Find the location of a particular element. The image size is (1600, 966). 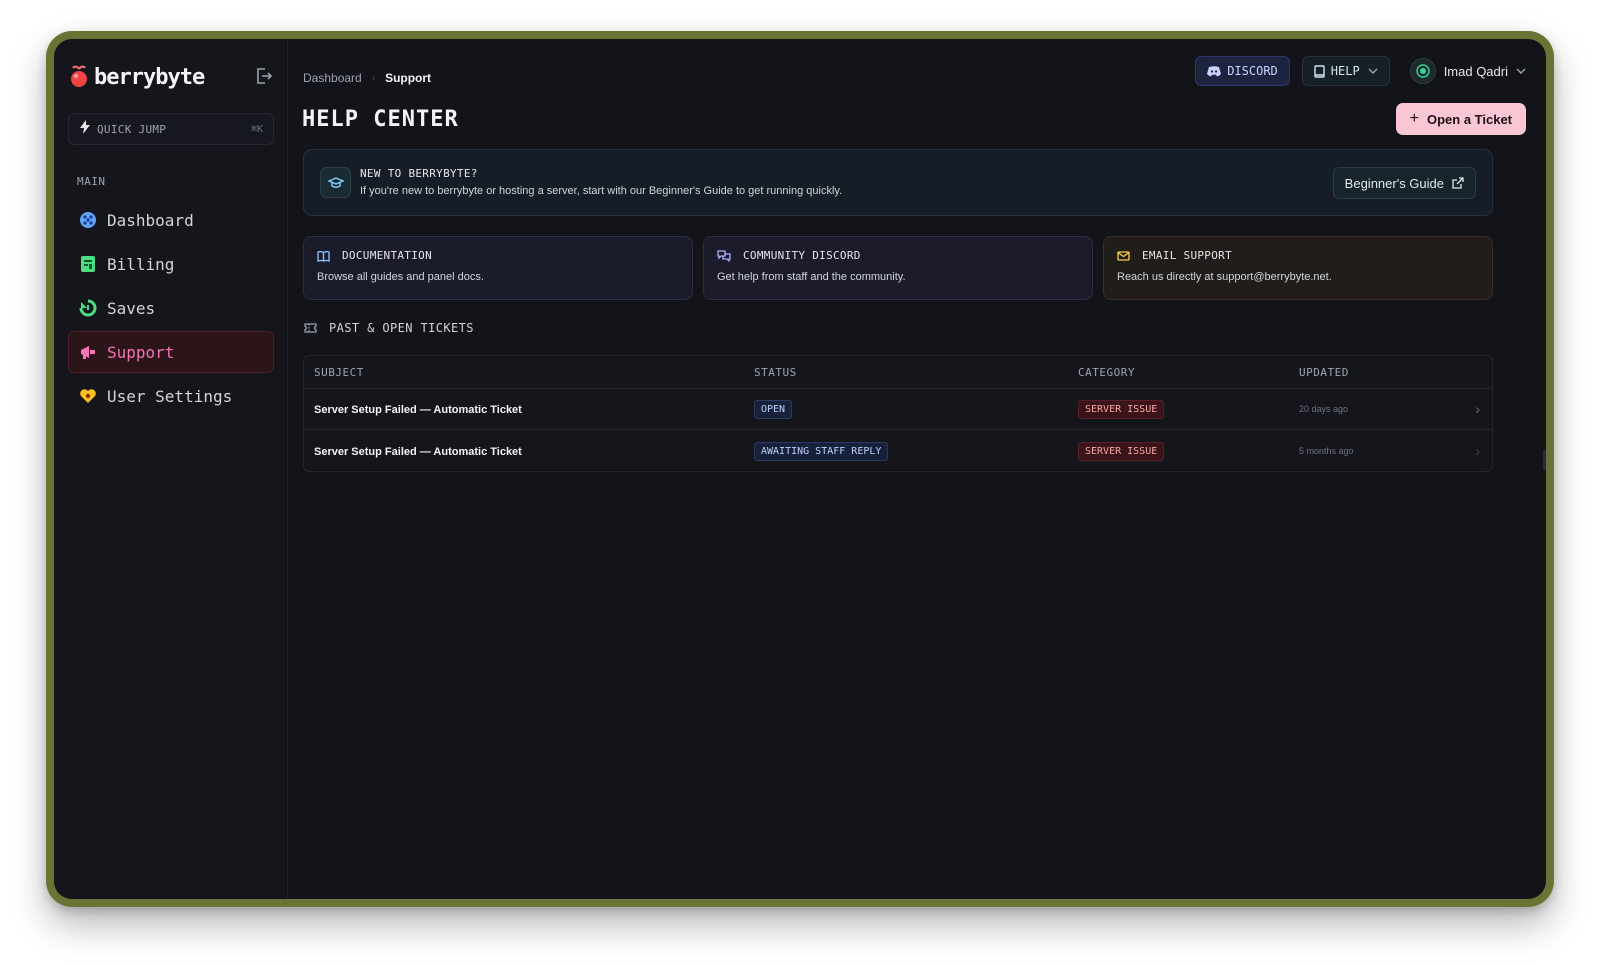

column-header-subject: SUBJECT is located at coordinates (529, 372).